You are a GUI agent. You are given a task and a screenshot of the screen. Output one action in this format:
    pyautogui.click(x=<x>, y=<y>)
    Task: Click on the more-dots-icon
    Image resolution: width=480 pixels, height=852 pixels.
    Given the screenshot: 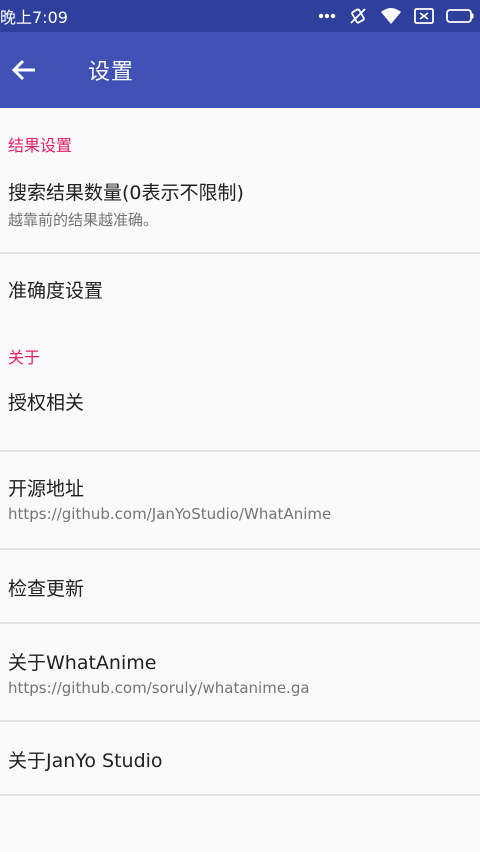 What is the action you would take?
    pyautogui.click(x=327, y=16)
    